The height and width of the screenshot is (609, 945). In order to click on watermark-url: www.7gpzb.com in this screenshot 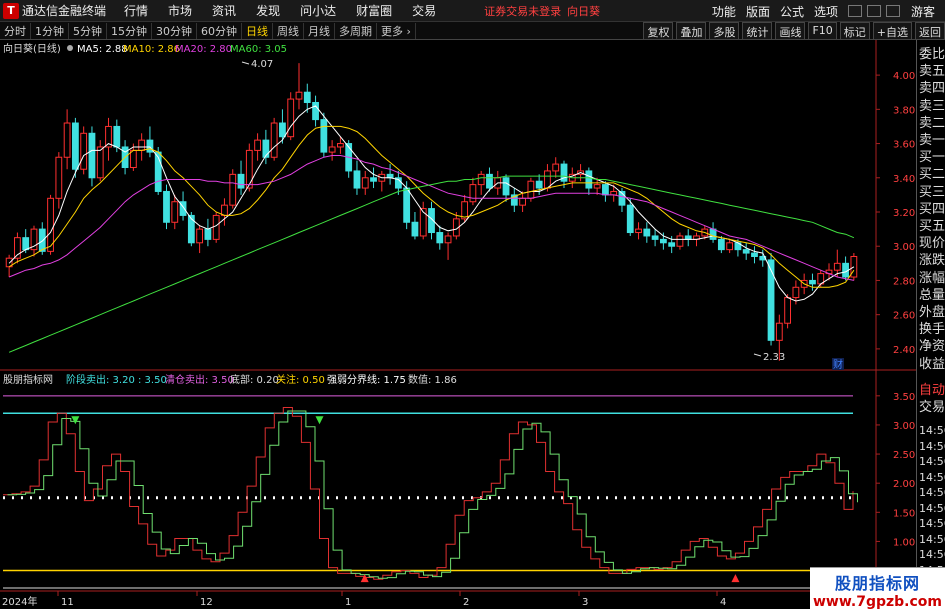, I will do `click(877, 601)`.